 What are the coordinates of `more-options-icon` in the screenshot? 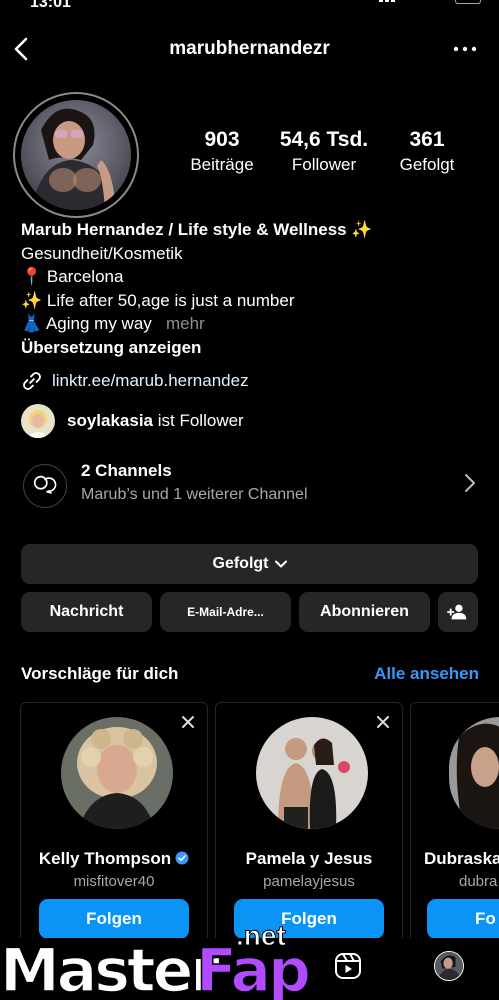 It's located at (465, 49).